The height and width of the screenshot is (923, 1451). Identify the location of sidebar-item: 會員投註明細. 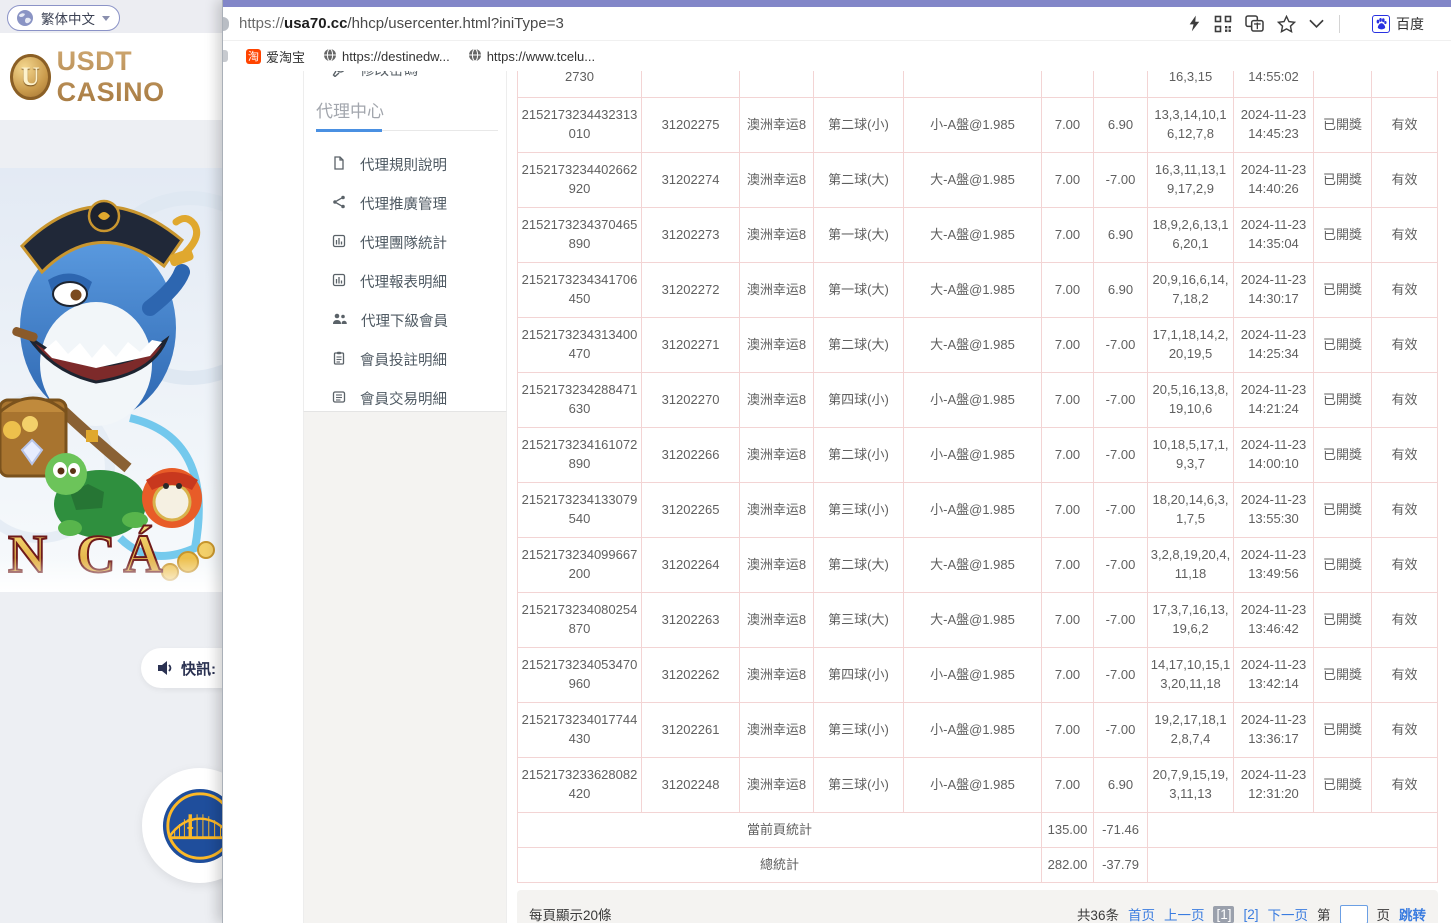
(405, 359).